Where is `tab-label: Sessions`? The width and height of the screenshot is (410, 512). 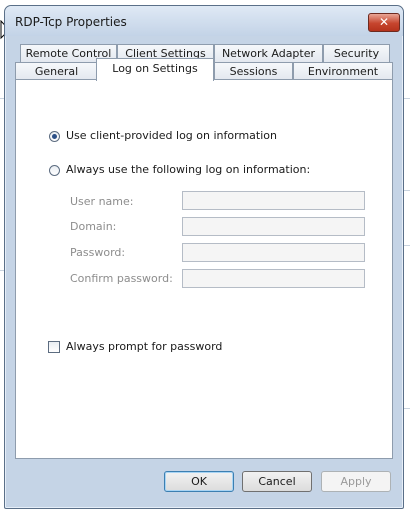
tab-label: Sessions is located at coordinates (253, 71).